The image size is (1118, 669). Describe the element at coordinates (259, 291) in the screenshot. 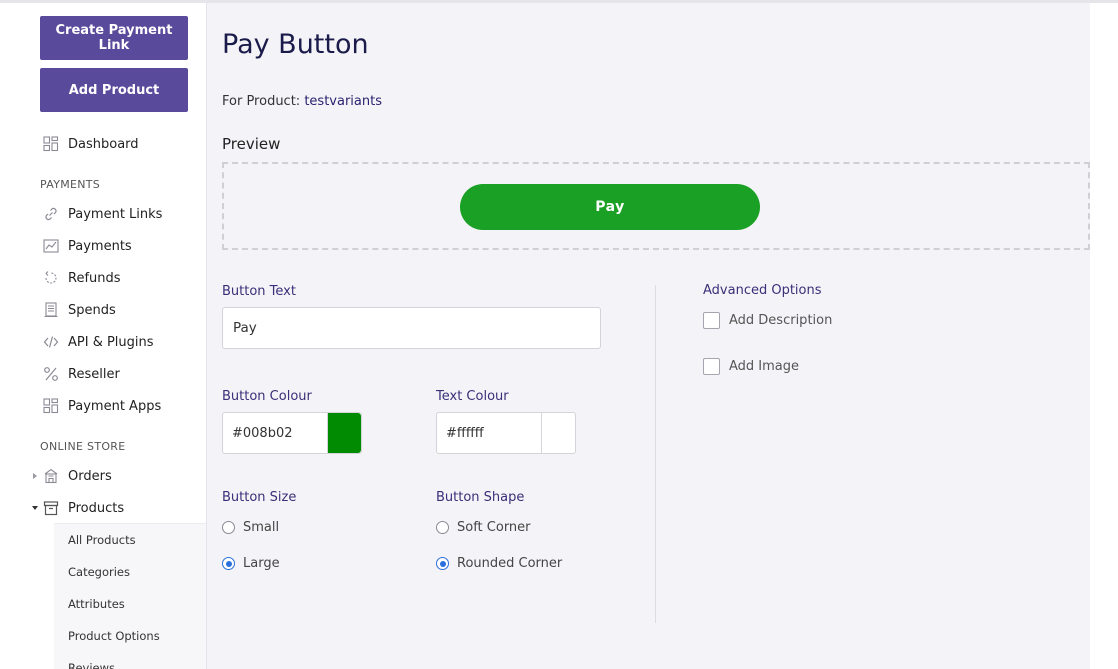

I see `button-text-label: Button Text` at that location.